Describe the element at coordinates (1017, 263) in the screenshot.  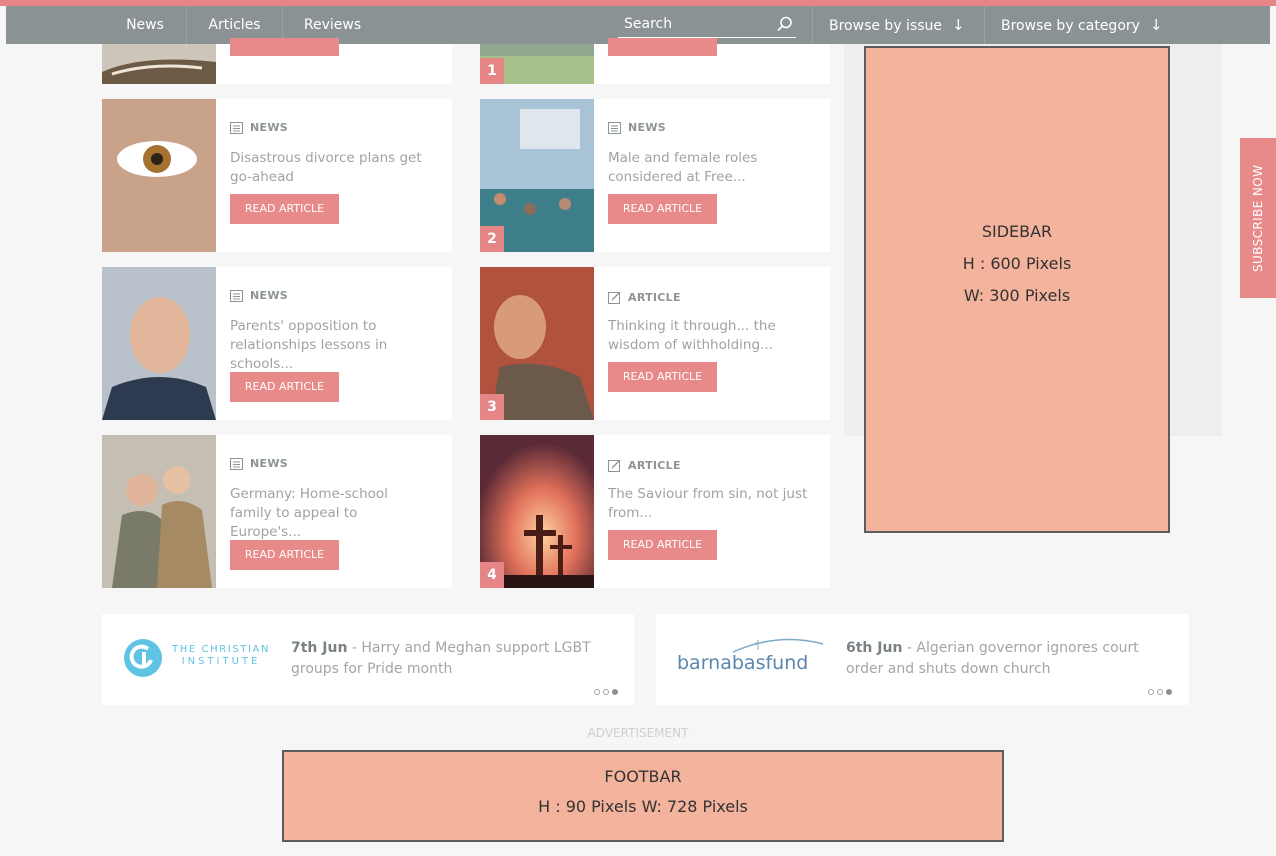
I see `sidebar-height: H : 600 Pixels` at that location.